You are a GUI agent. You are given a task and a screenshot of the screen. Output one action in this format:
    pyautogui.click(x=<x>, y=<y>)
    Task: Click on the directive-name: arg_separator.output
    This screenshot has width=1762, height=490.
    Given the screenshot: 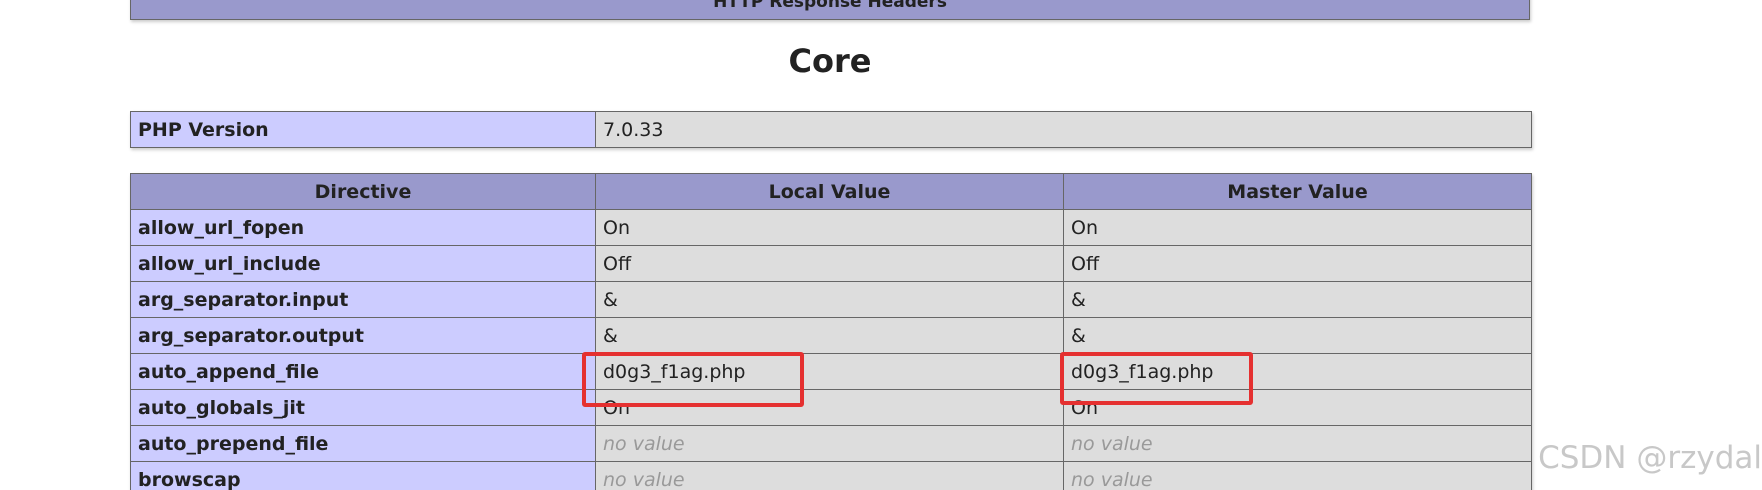 What is the action you would take?
    pyautogui.click(x=363, y=335)
    